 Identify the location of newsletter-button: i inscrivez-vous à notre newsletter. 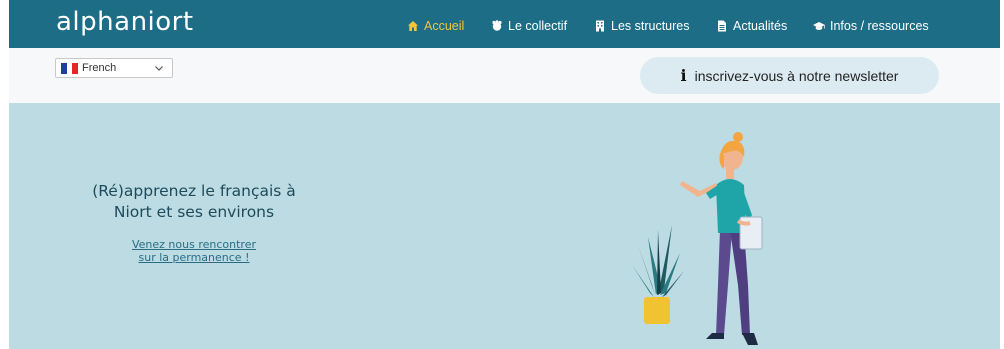
(789, 75).